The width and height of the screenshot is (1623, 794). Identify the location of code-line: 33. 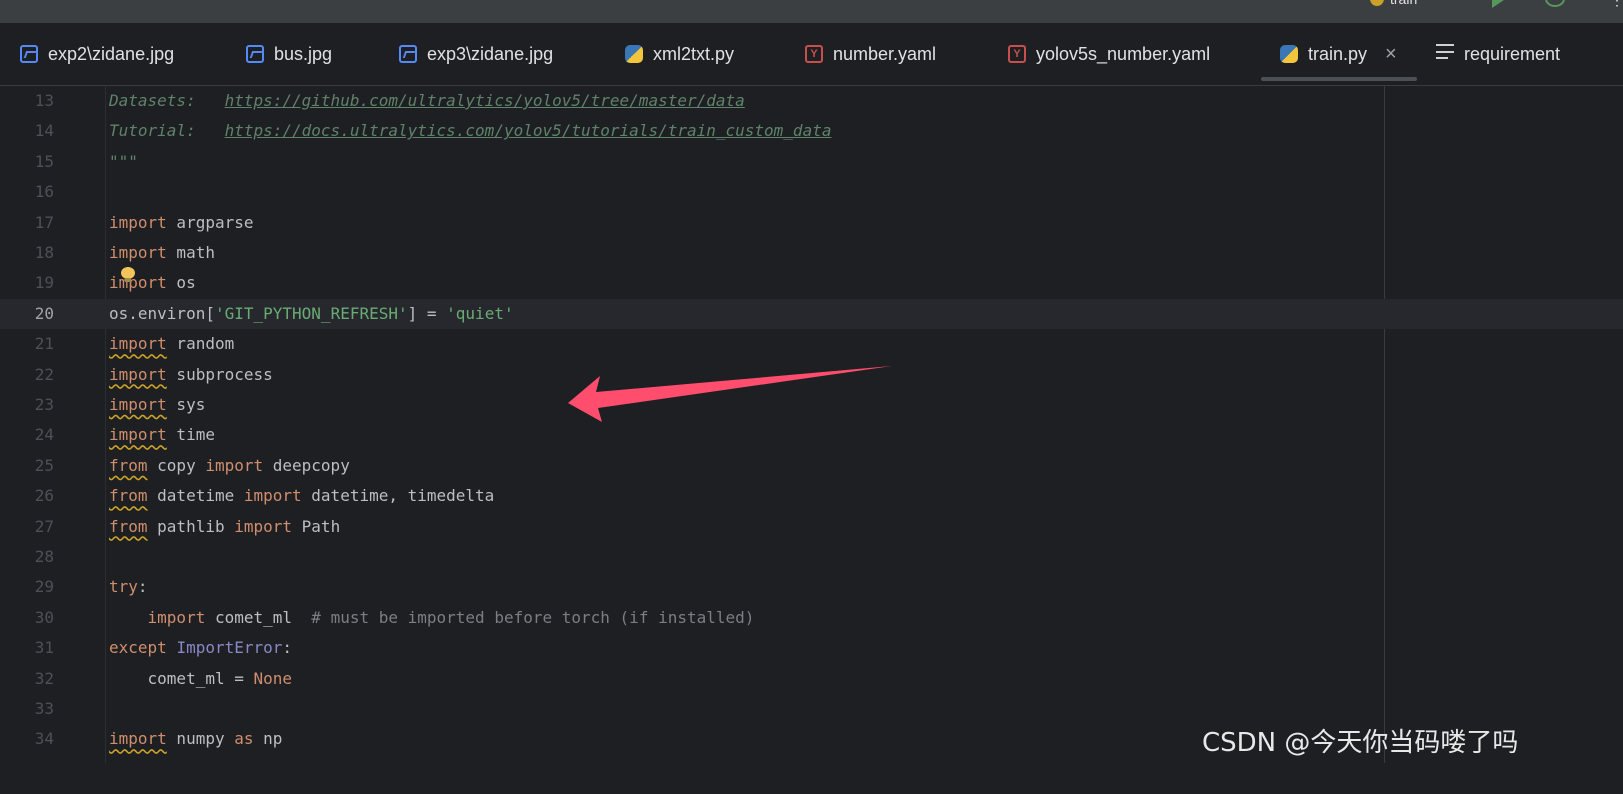
(811, 709).